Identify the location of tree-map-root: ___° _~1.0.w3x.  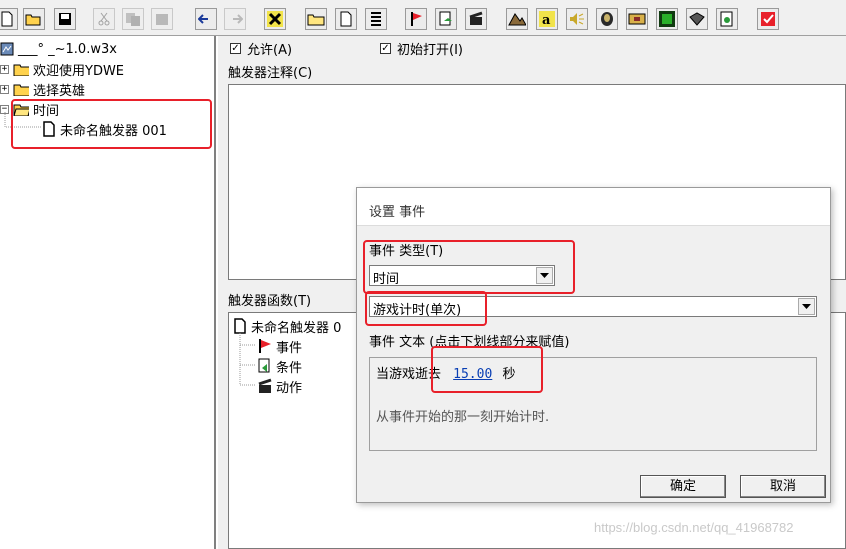
(58, 49).